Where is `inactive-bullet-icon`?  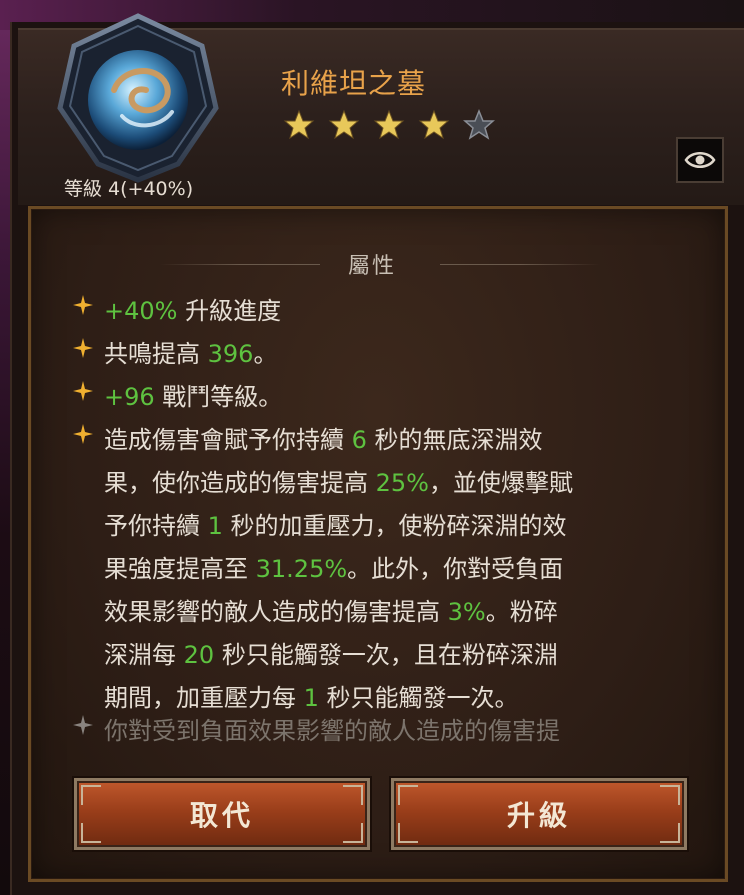
inactive-bullet-icon is located at coordinates (83, 725).